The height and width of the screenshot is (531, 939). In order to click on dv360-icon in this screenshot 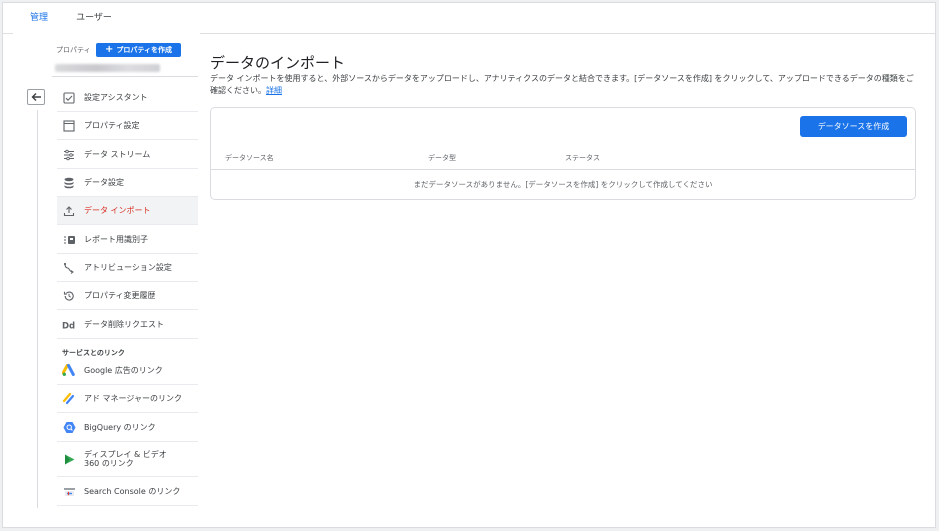, I will do `click(69, 459)`.